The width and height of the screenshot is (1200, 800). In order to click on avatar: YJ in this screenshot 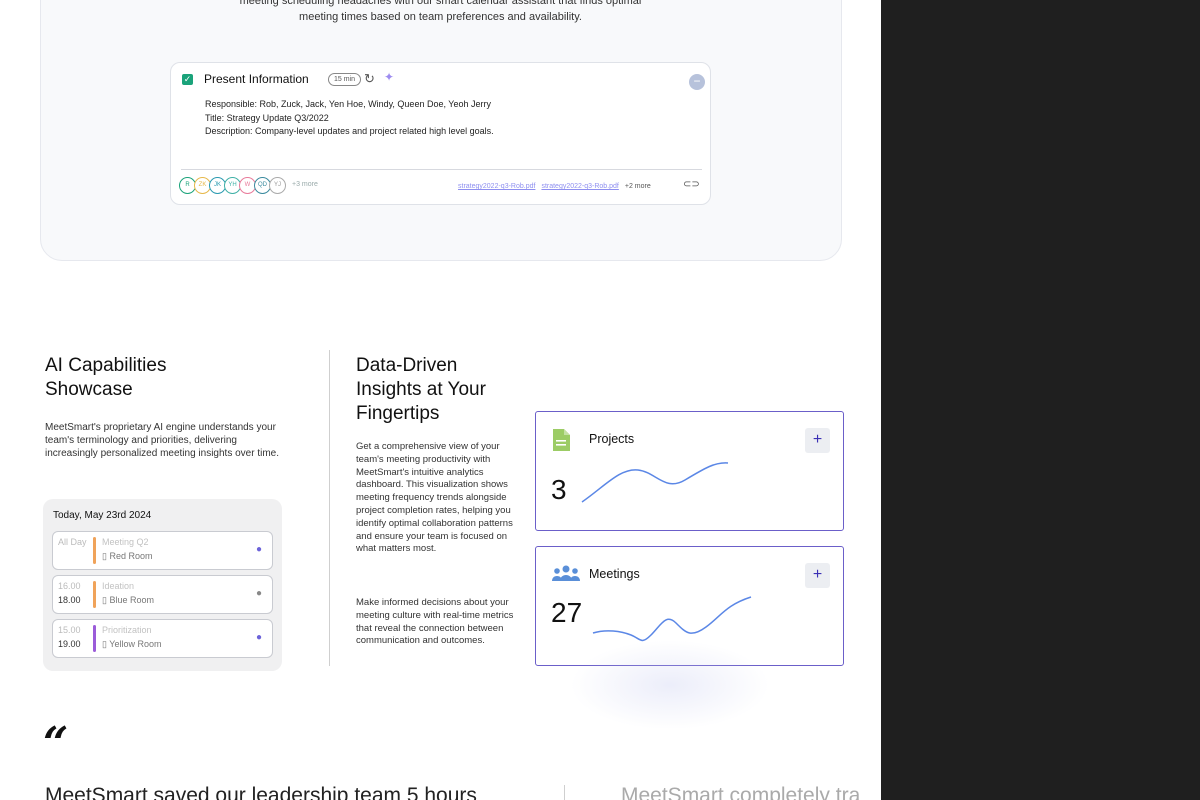, I will do `click(277, 185)`.